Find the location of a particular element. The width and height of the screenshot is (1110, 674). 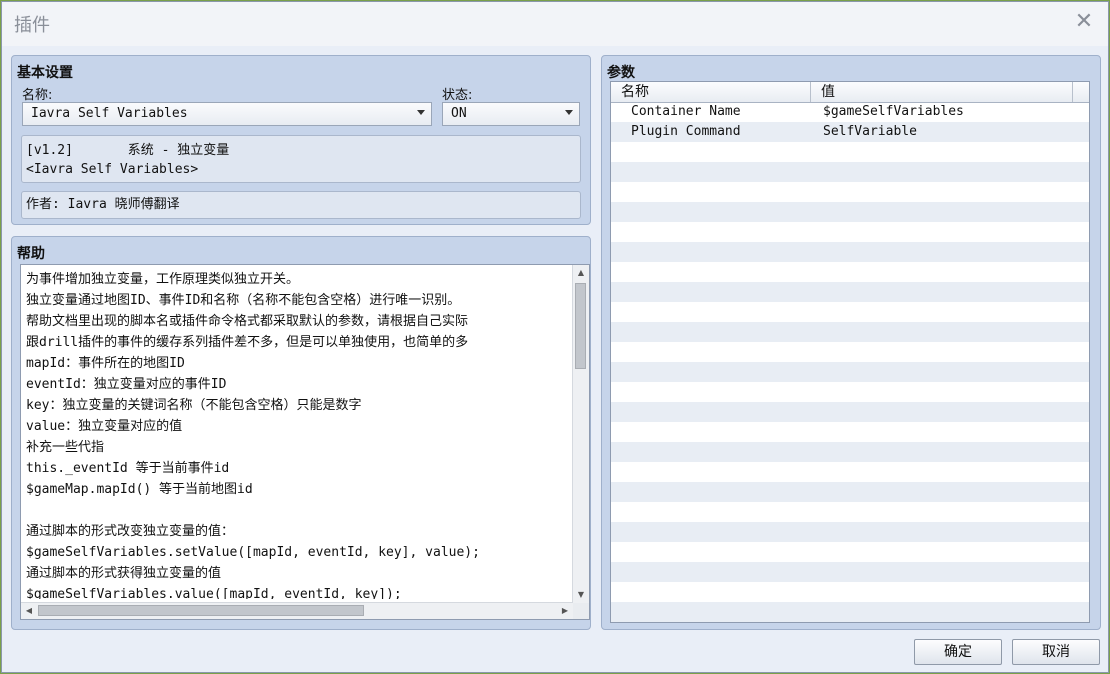

column-header-name: 名称 is located at coordinates (711, 92).